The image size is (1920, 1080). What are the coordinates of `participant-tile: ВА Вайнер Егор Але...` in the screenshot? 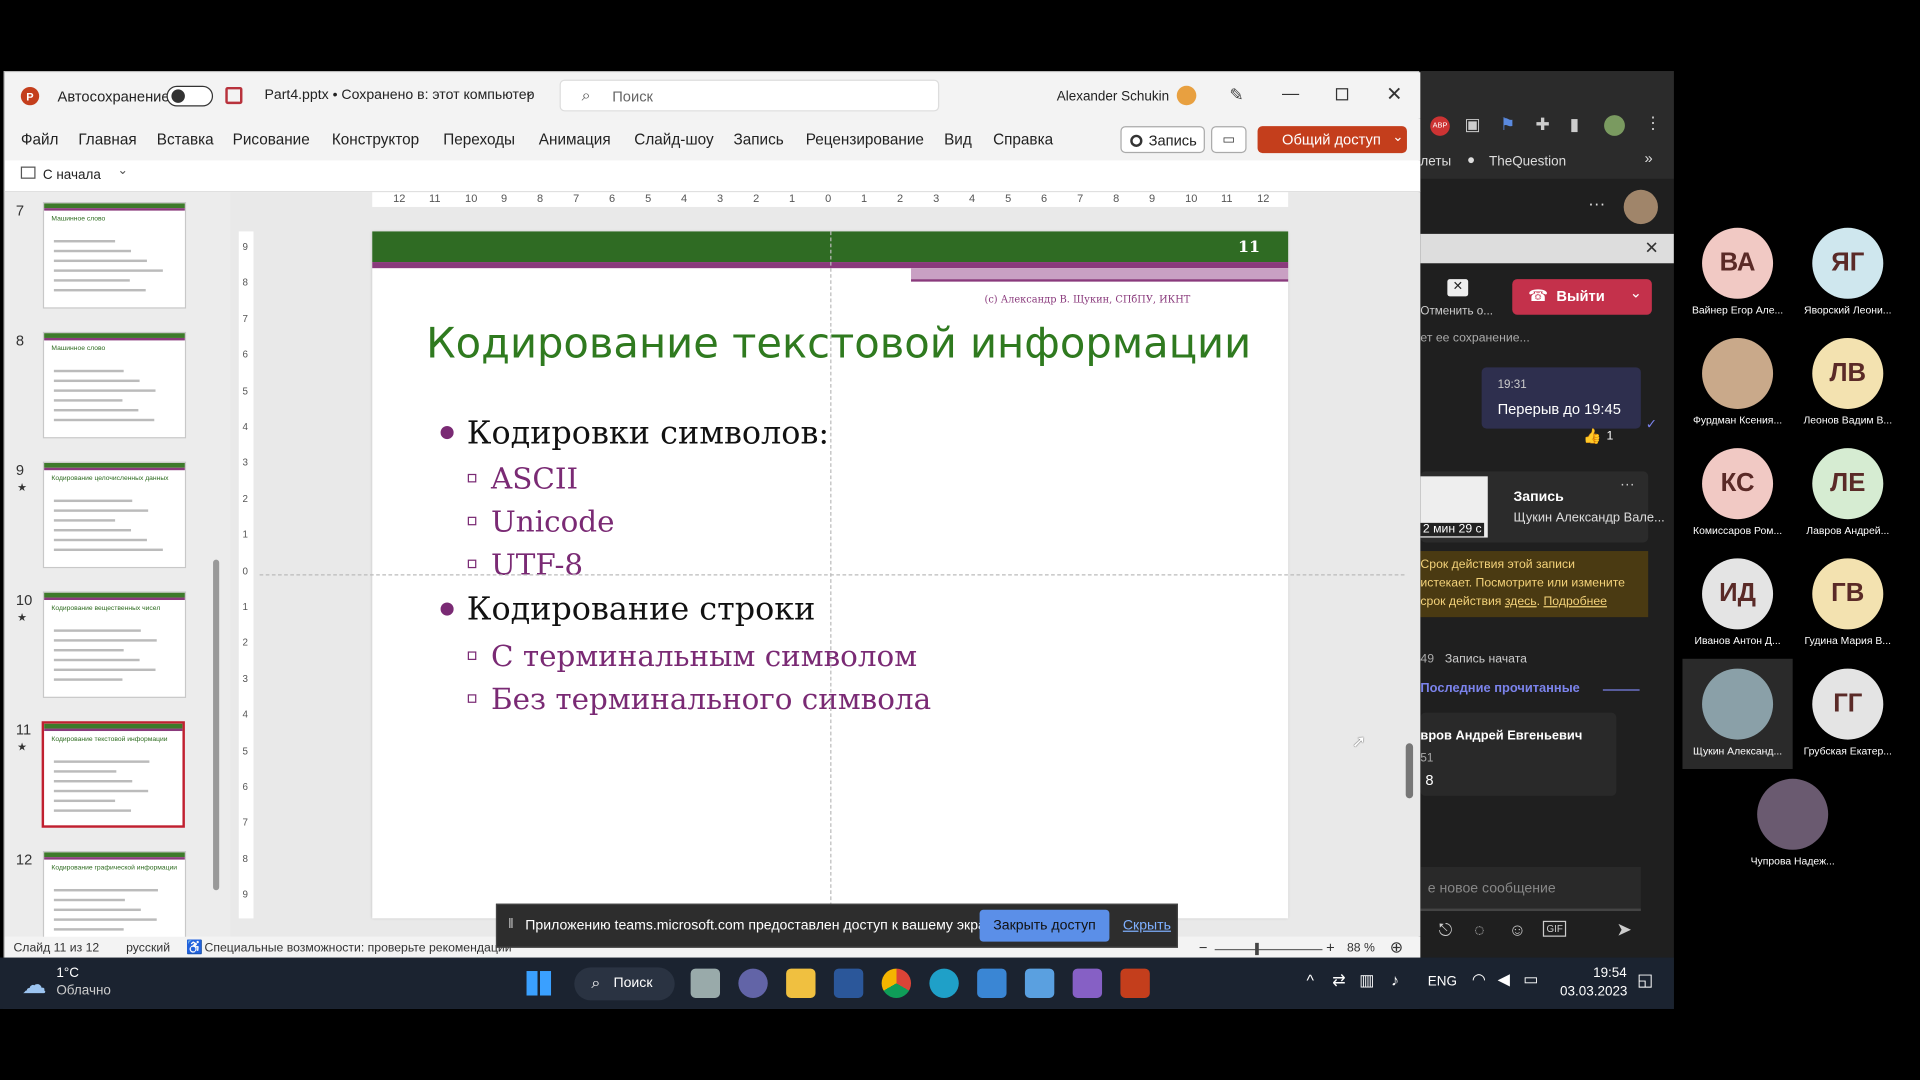 It's located at (1737, 273).